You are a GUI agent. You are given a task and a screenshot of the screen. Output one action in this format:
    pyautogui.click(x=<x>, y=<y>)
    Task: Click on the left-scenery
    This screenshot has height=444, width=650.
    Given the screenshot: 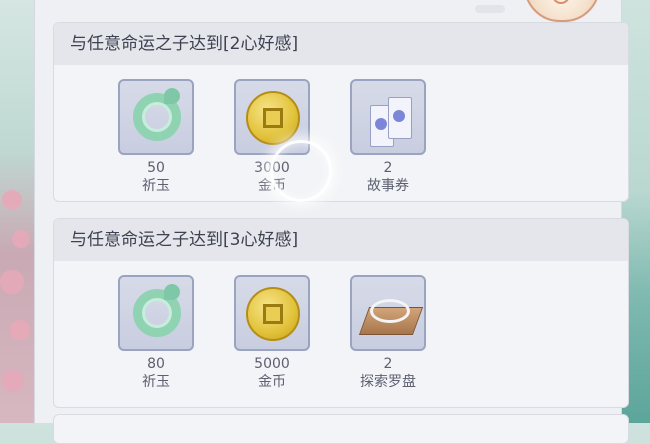 What is the action you would take?
    pyautogui.click(x=17, y=211)
    